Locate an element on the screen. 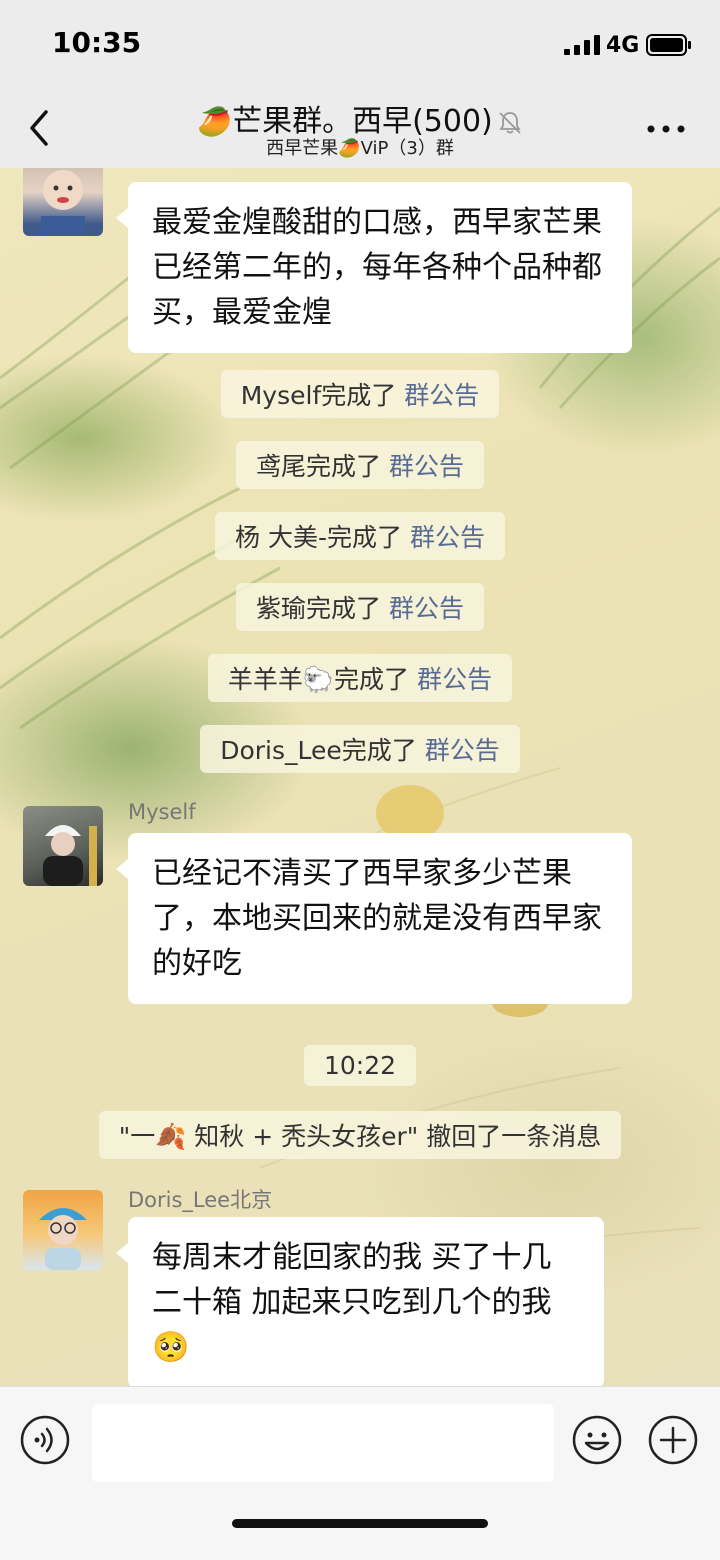  notice-pill: Doris_Lee完成了 群公告 is located at coordinates (360, 749).